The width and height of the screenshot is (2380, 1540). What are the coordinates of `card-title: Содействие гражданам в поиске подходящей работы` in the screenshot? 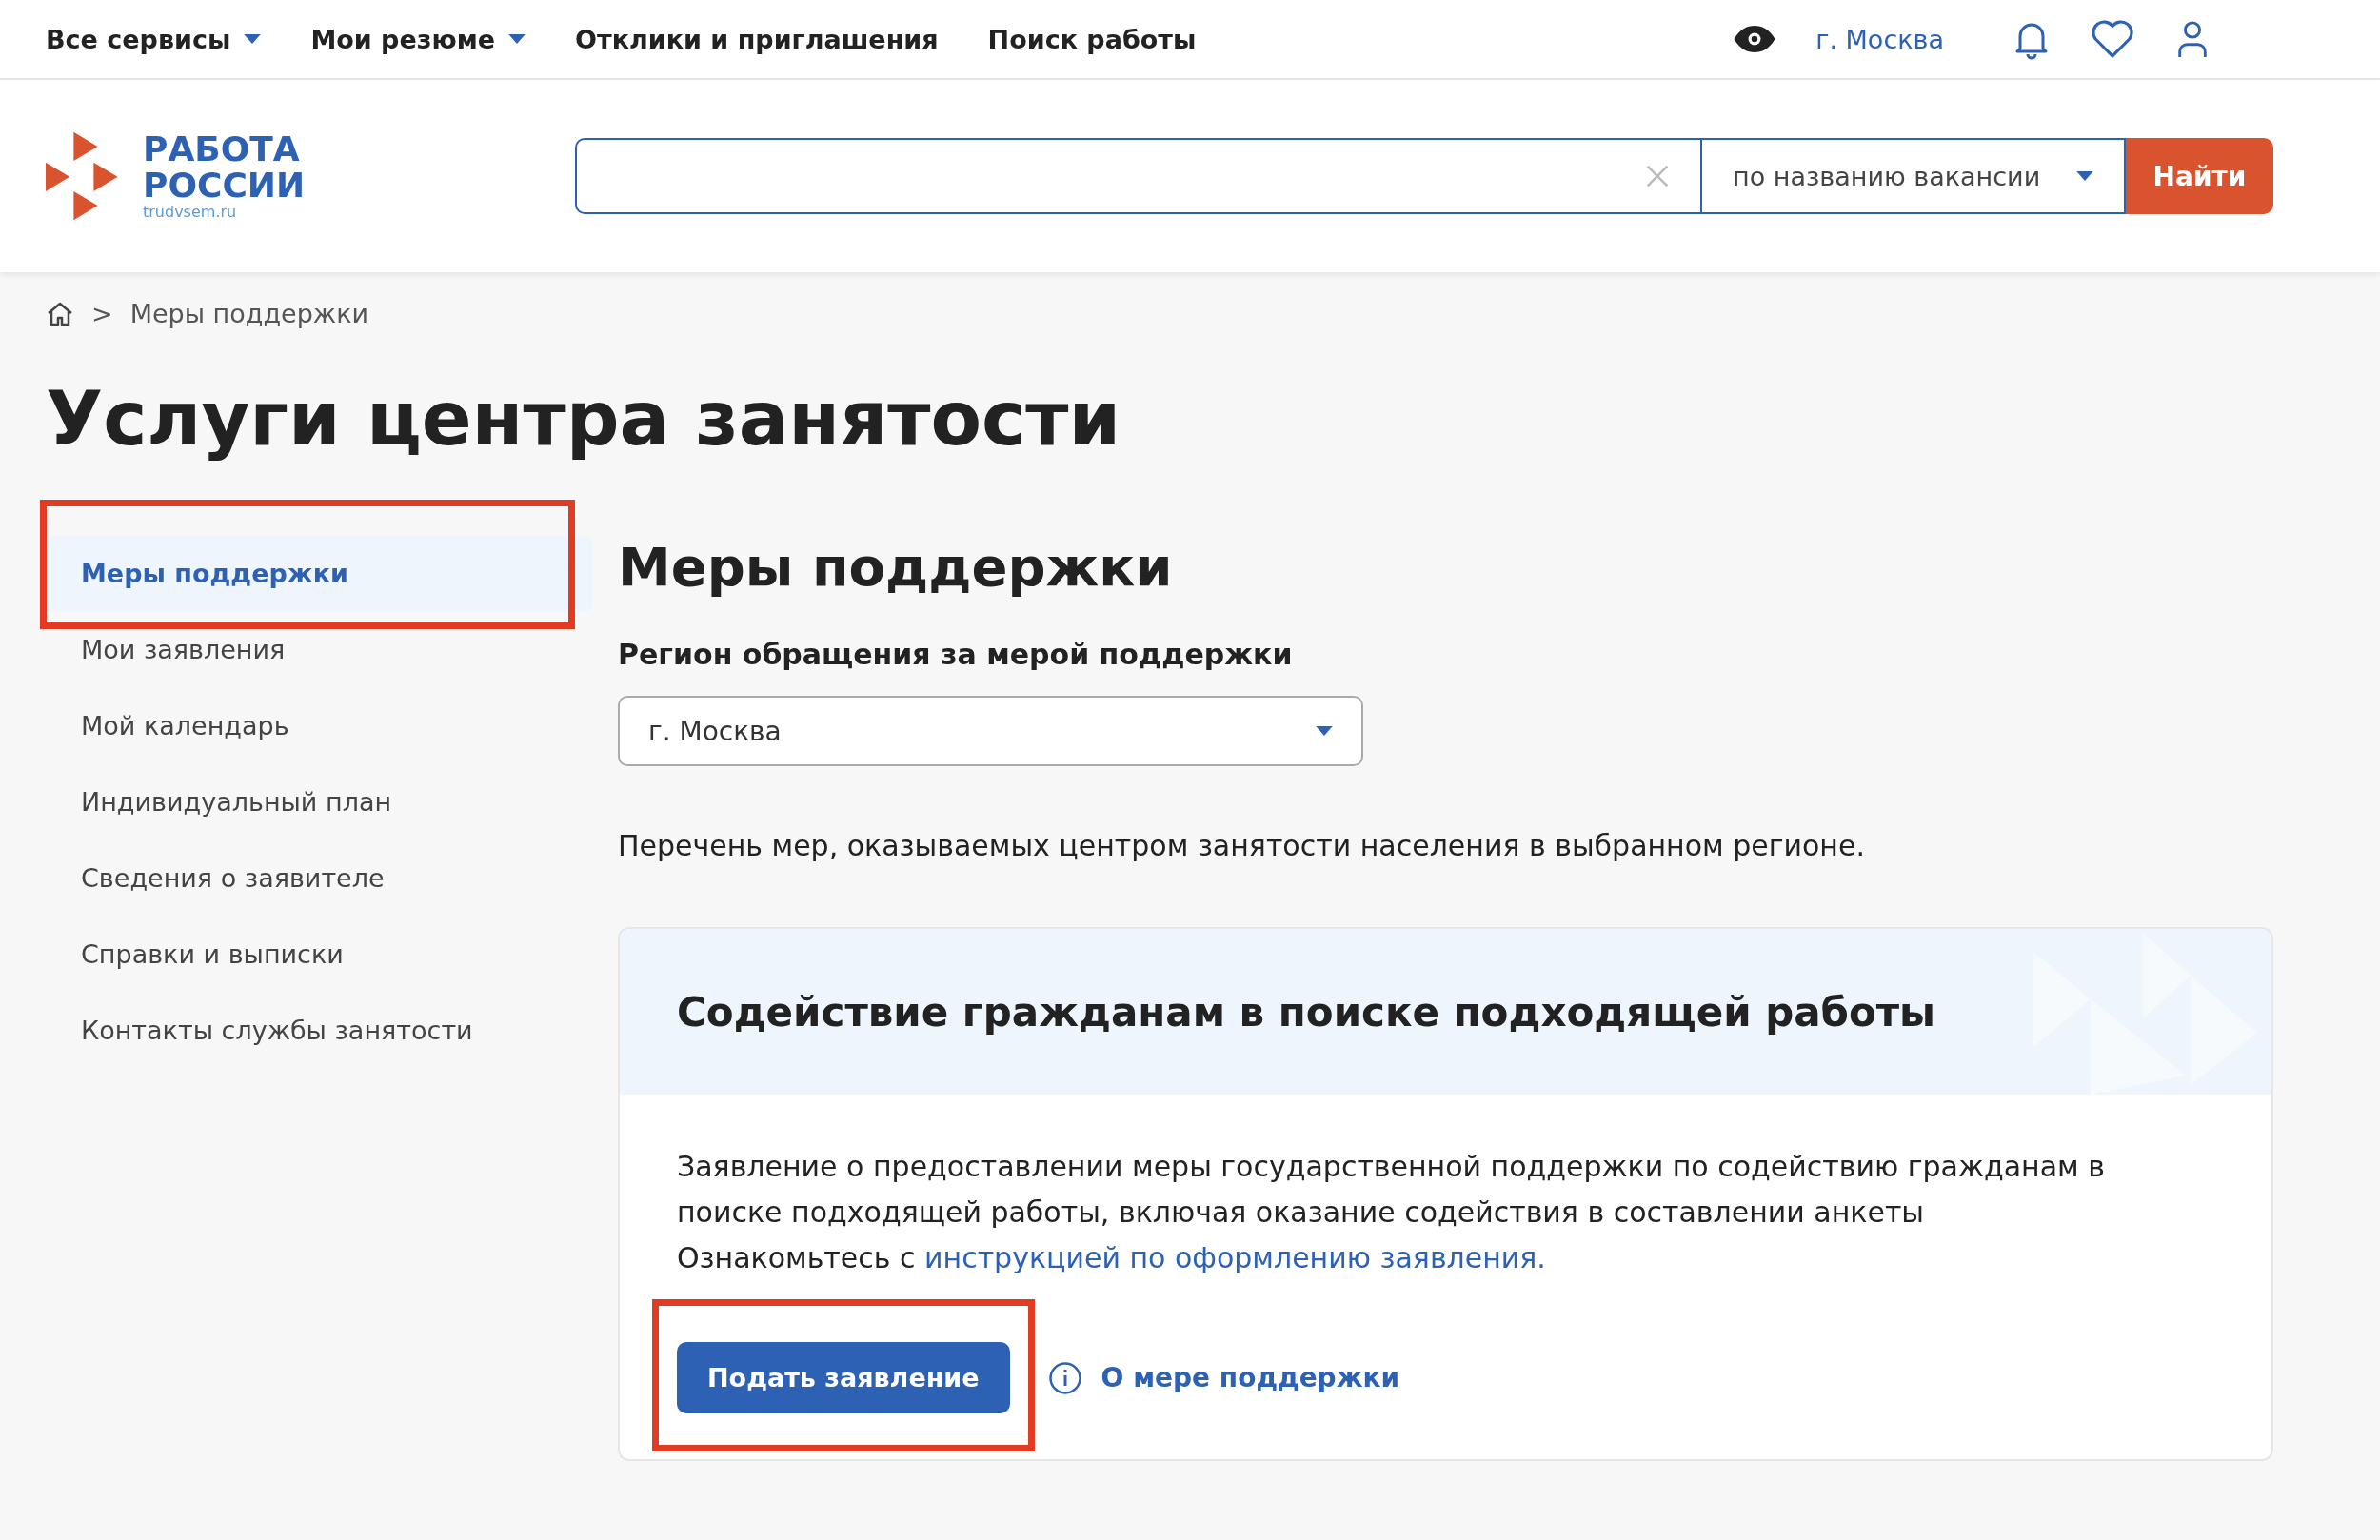 It's located at (1306, 1012).